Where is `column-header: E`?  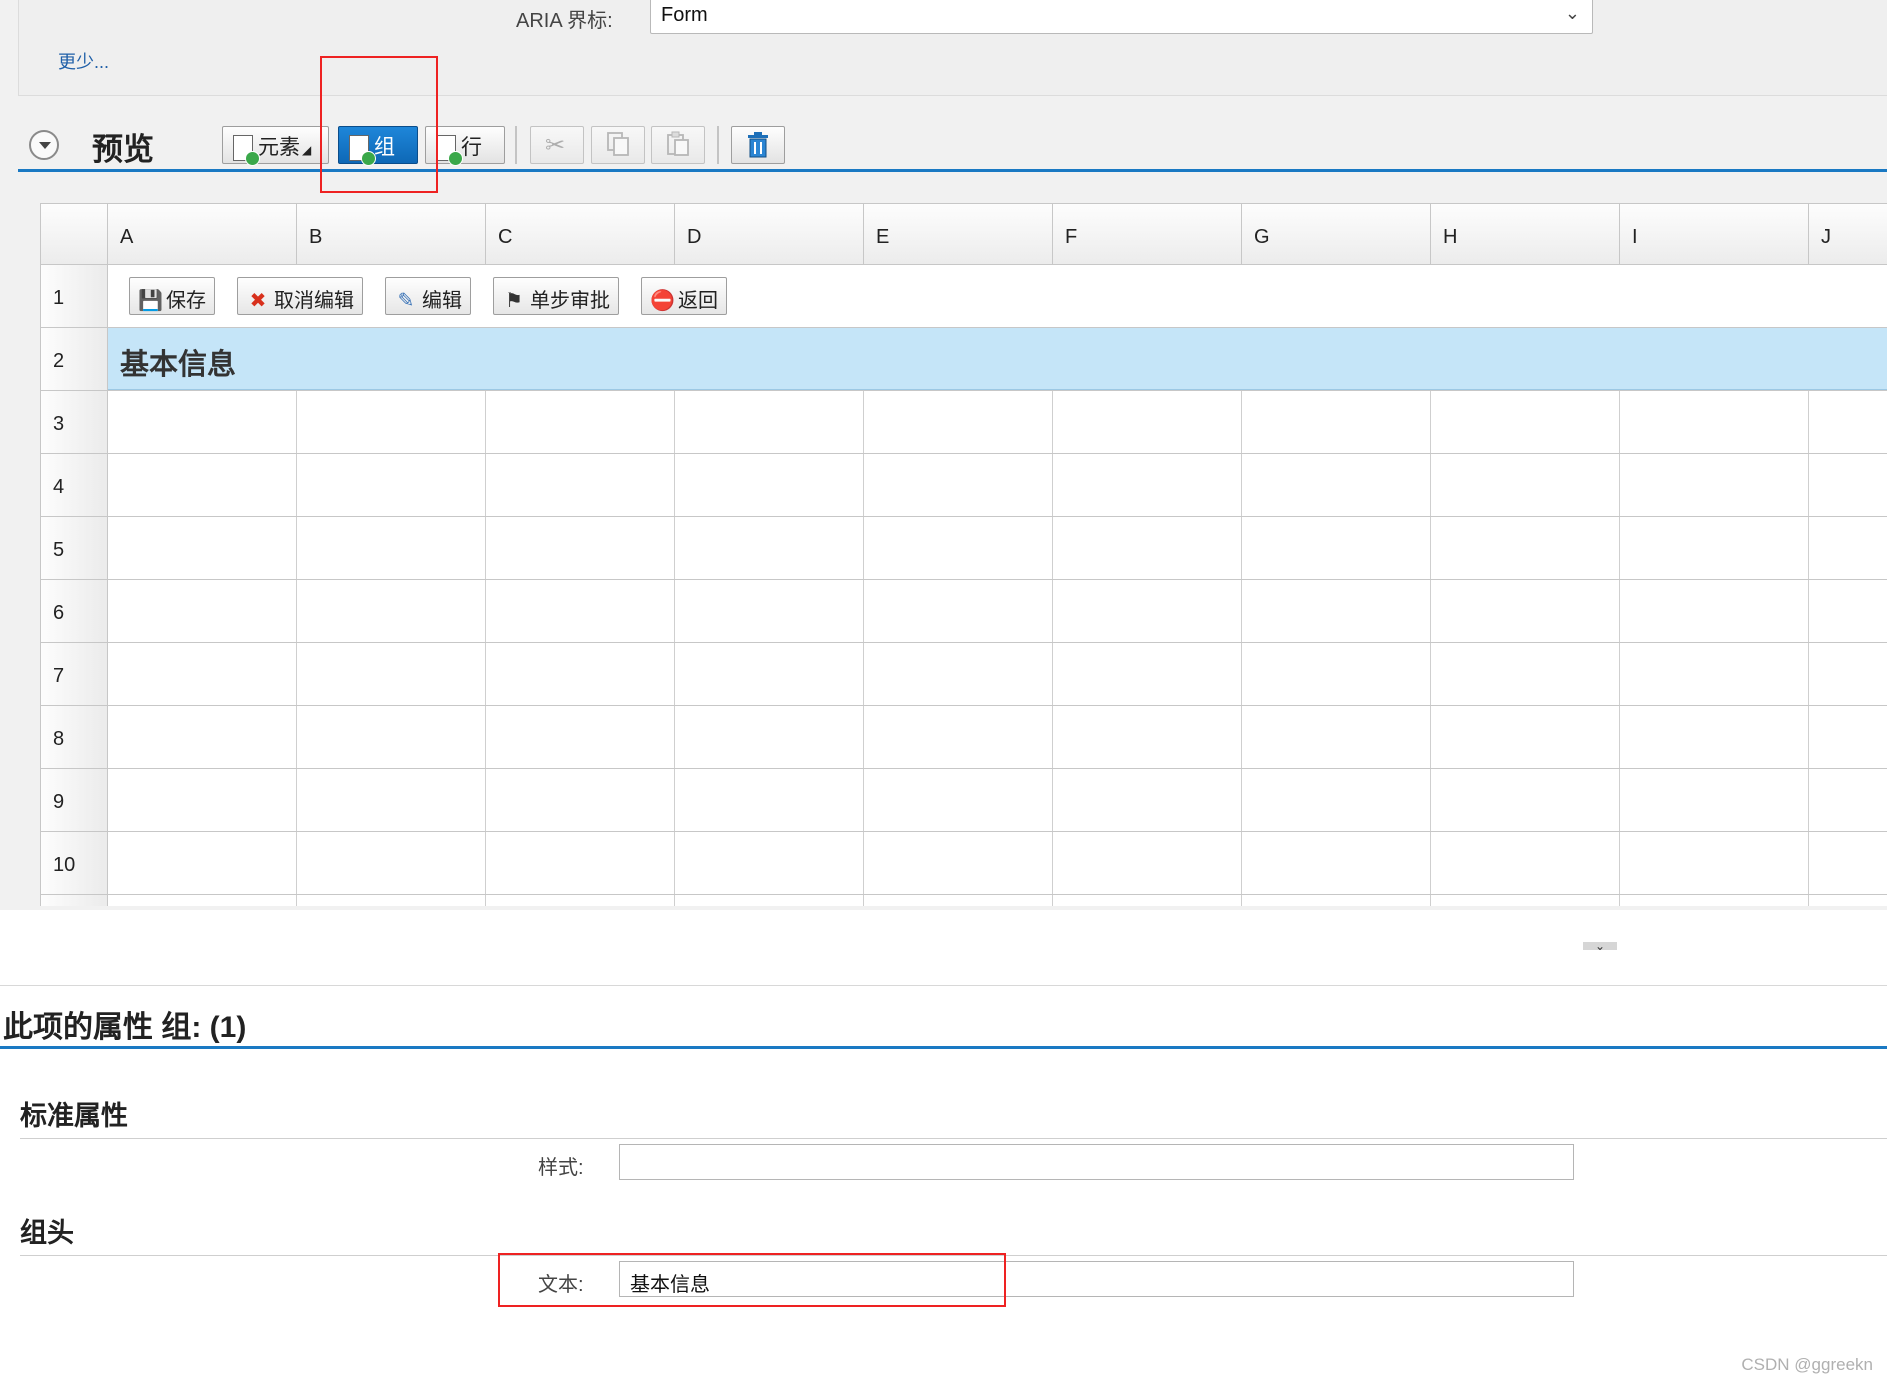 column-header: E is located at coordinates (958, 235).